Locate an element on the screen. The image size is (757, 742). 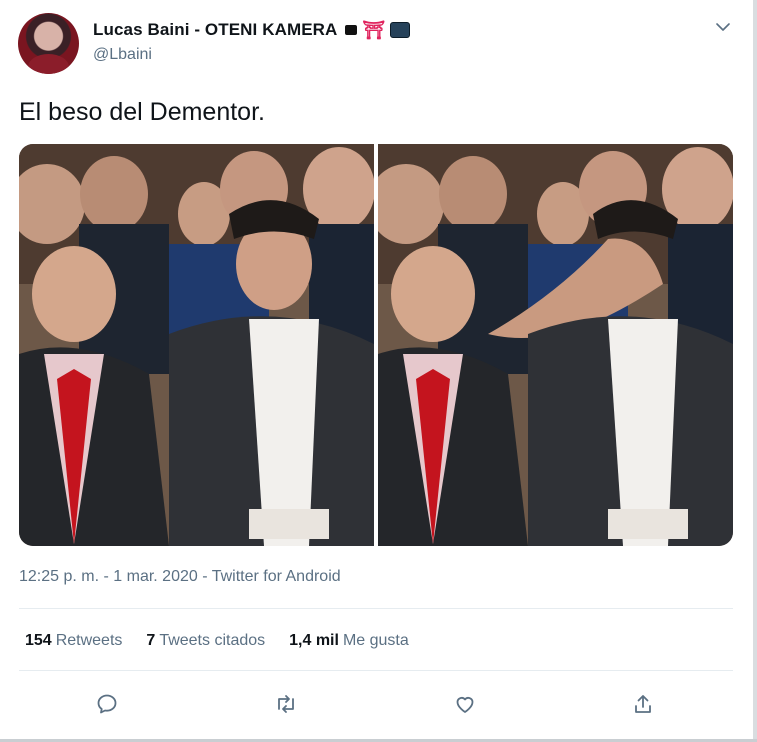
author-name-emojis: ⛩ is located at coordinates (378, 30).